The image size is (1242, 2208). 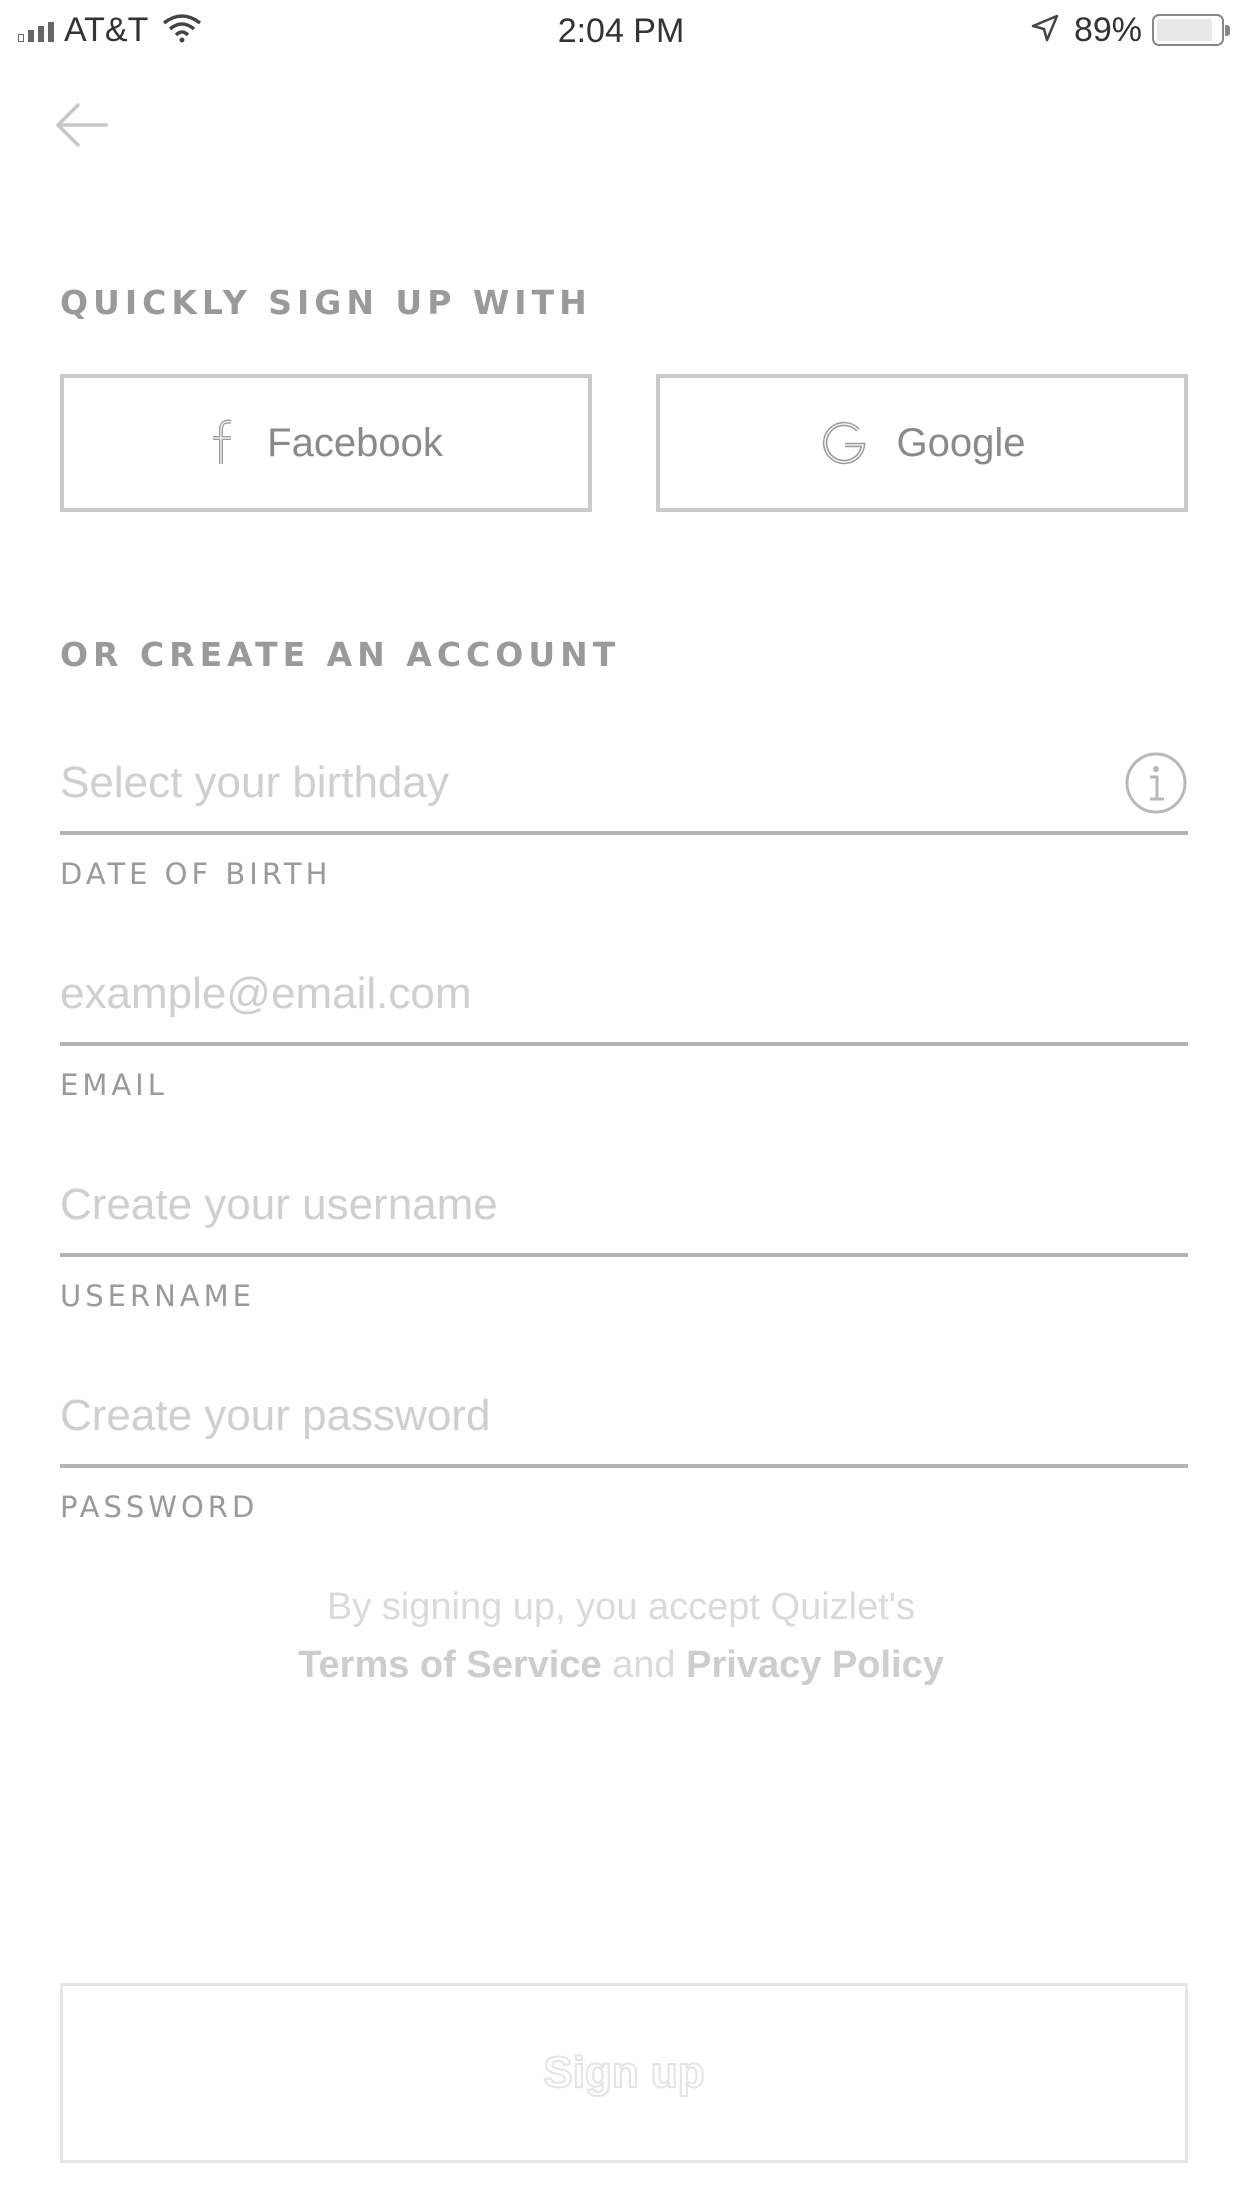 I want to click on social-heading: QUICKLY SIGN UP WITH, so click(x=326, y=302).